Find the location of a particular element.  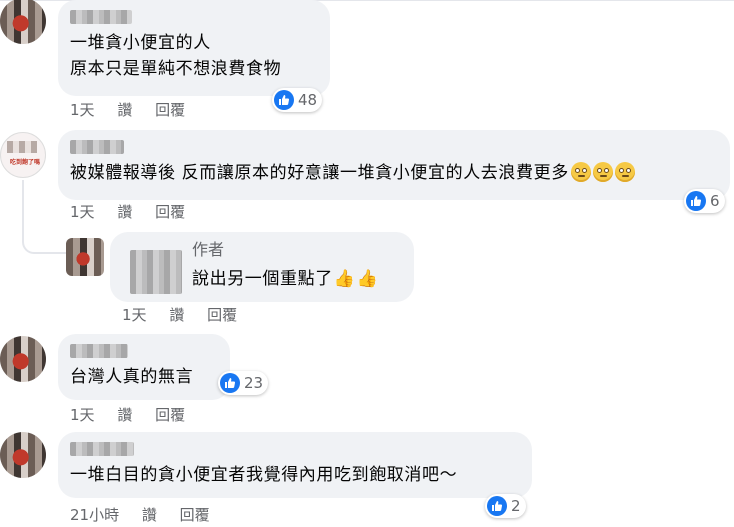

avatar: 吃到飽了嗎 is located at coordinates (23, 155).